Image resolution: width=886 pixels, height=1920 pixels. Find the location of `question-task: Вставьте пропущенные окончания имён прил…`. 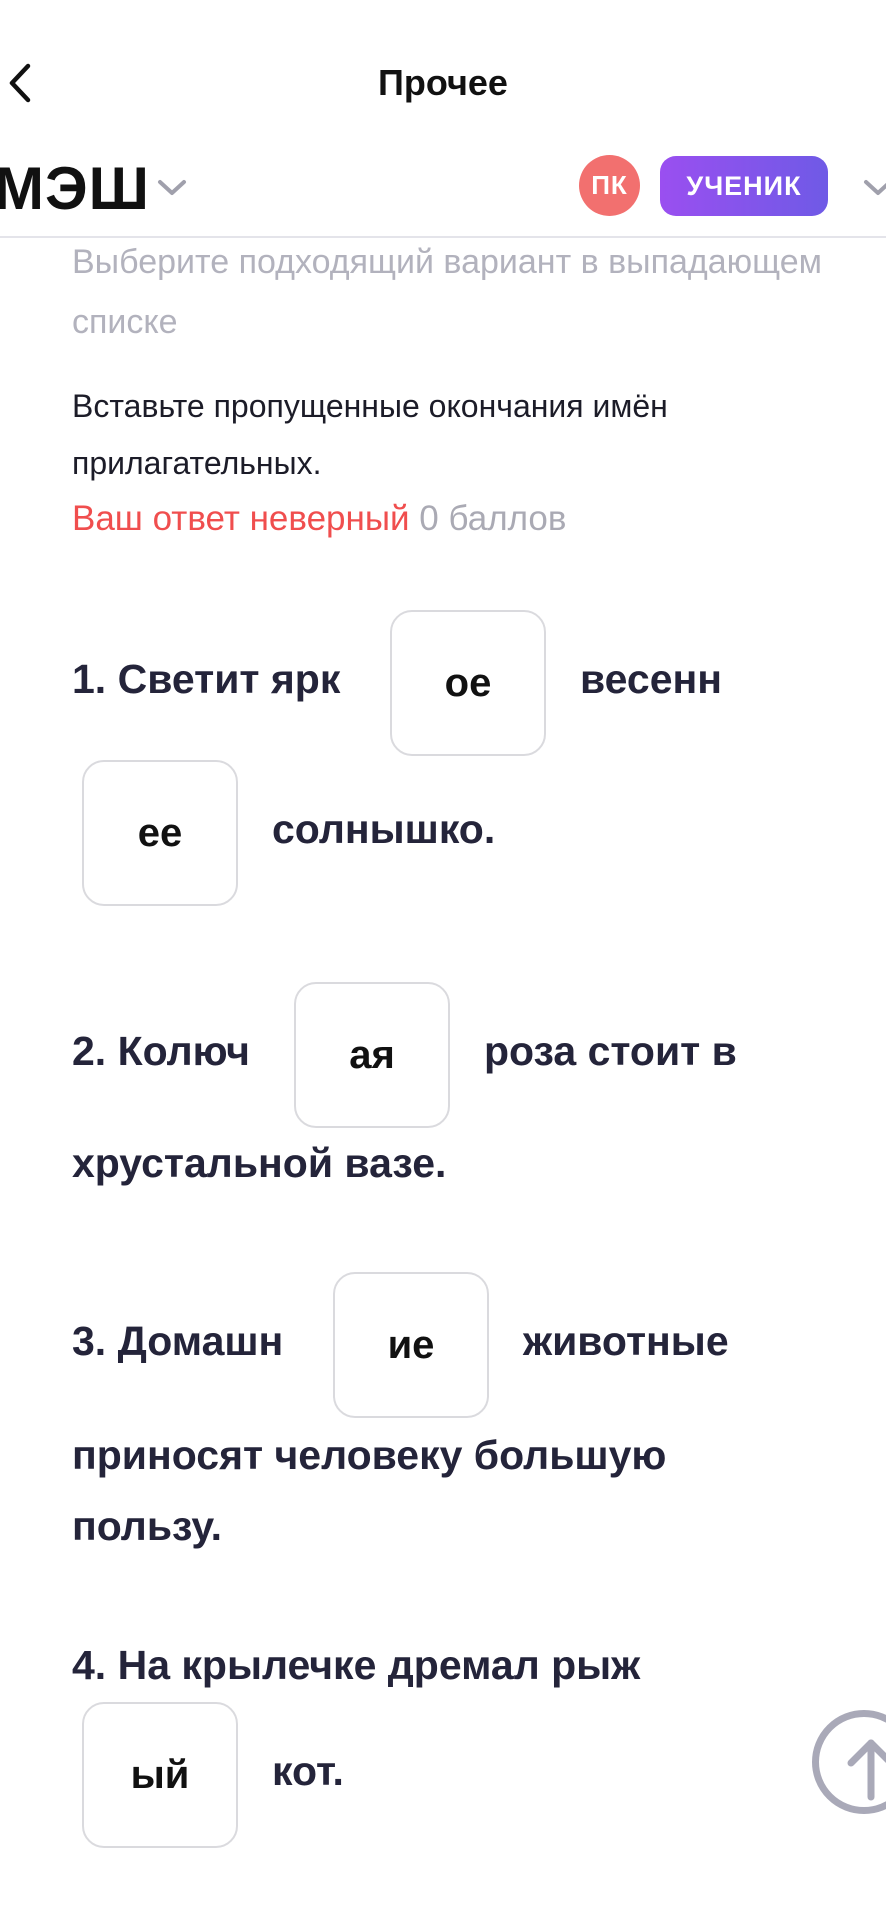

question-task: Вставьте пропущенные окончания имён прил… is located at coordinates (370, 434).